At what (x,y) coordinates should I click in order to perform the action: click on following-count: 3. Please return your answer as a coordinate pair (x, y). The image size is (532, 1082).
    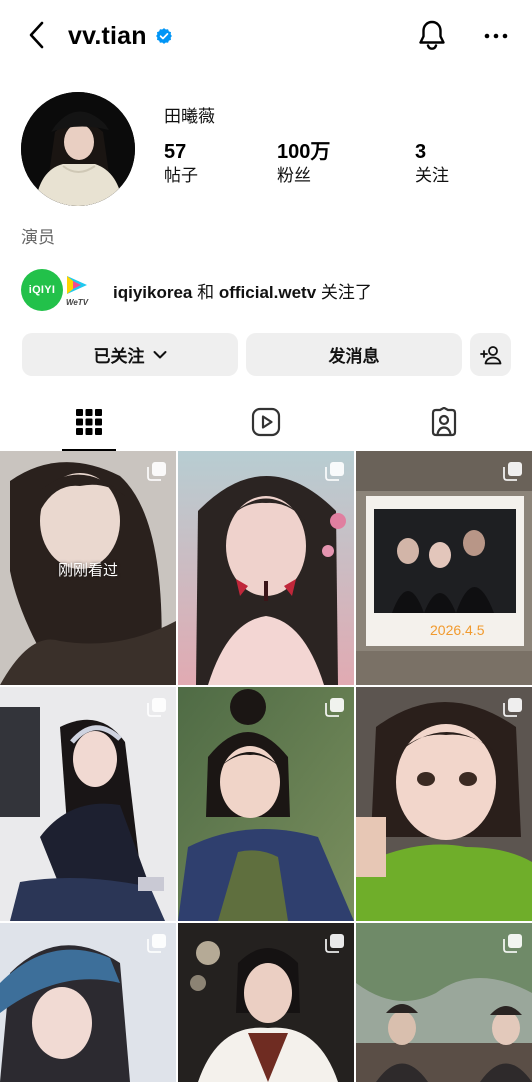
    Looking at the image, I should click on (421, 152).